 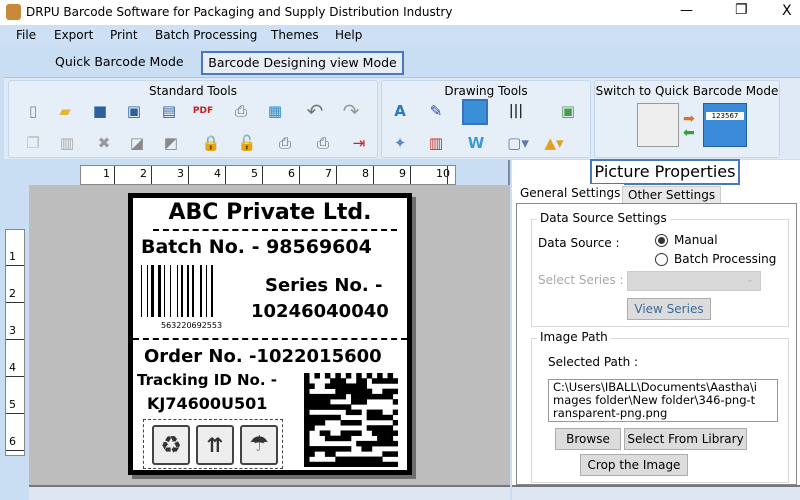 I want to click on menu-export: Export, so click(x=73, y=35).